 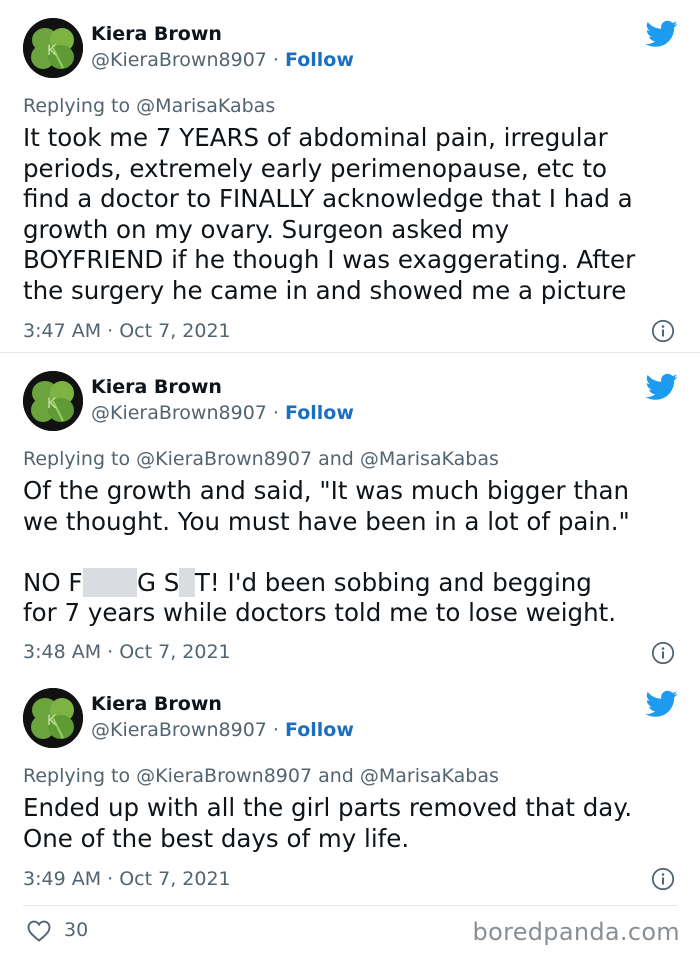 What do you see at coordinates (350, 905) in the screenshot?
I see `divider` at bounding box center [350, 905].